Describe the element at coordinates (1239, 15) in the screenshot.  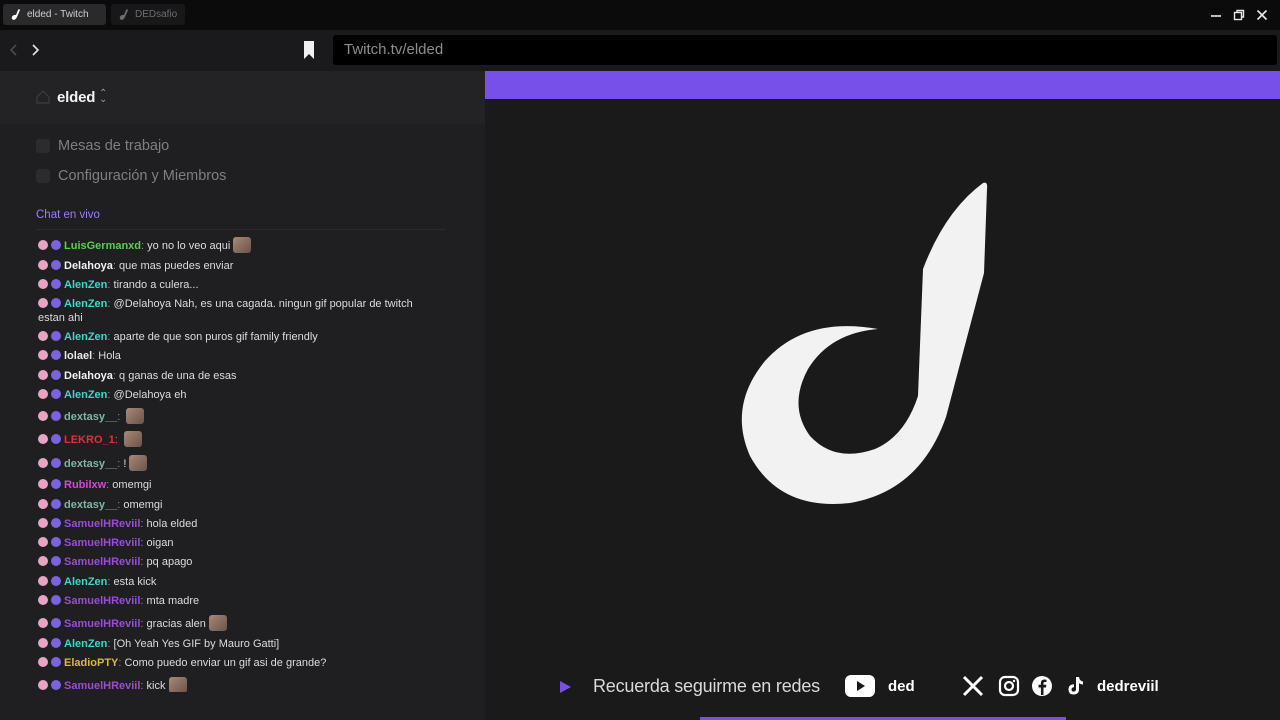
I see `restore-button` at that location.